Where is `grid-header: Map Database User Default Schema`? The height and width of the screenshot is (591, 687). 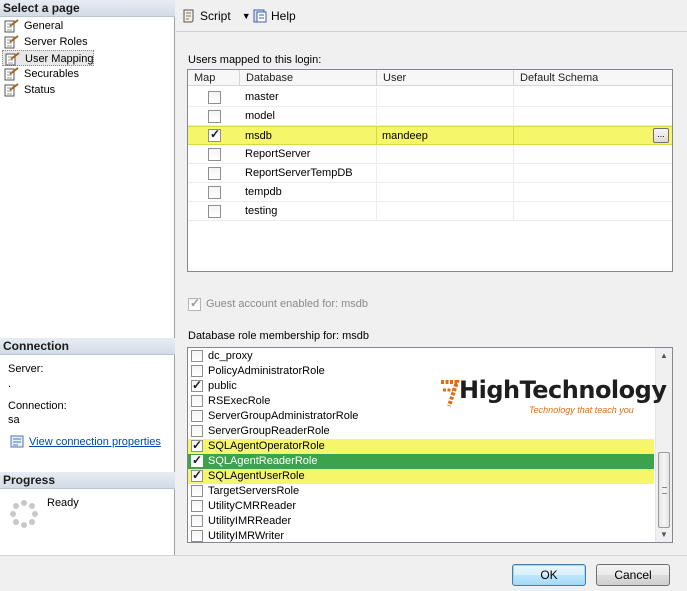 grid-header: Map Database User Default Schema is located at coordinates (430, 78).